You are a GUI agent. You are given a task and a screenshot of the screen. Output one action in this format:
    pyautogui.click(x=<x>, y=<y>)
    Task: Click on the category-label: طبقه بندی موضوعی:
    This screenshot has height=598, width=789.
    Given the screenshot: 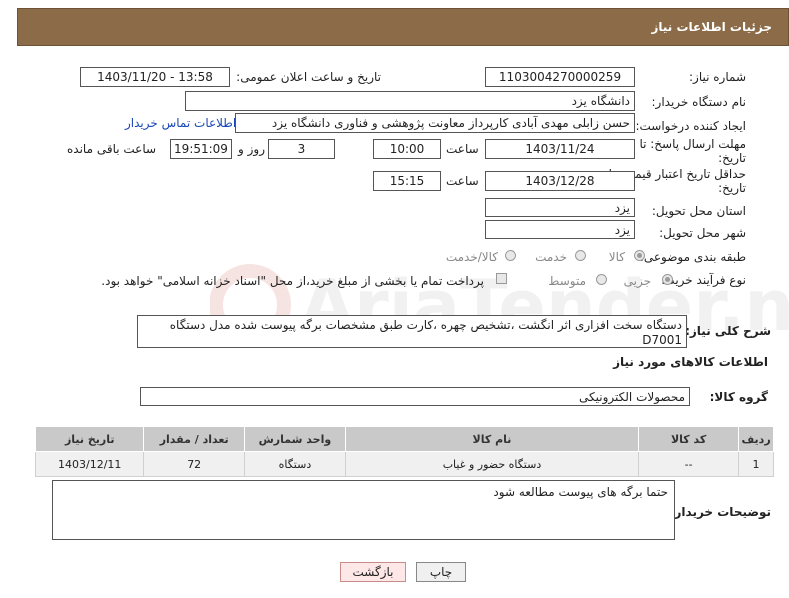 What is the action you would take?
    pyautogui.click(x=692, y=257)
    